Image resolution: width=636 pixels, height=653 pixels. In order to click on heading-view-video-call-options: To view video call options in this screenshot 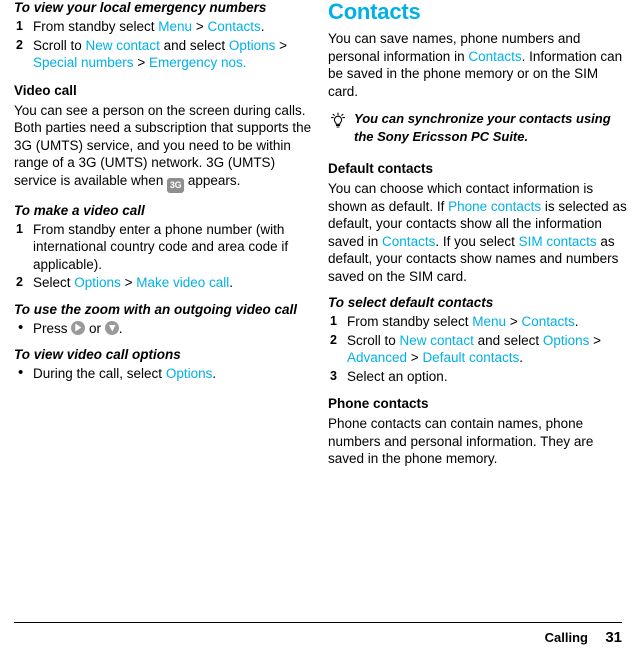, I will do `click(97, 354)`.